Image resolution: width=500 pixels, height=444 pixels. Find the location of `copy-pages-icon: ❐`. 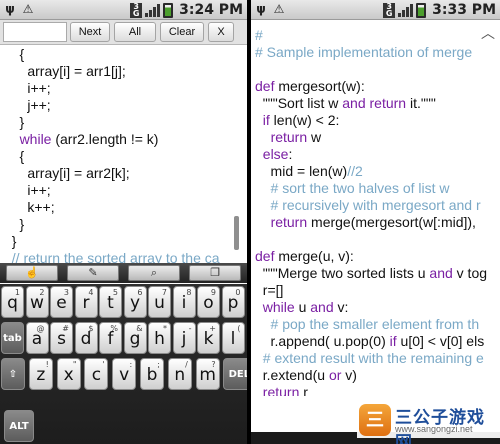

copy-pages-icon: ❐ is located at coordinates (215, 273).